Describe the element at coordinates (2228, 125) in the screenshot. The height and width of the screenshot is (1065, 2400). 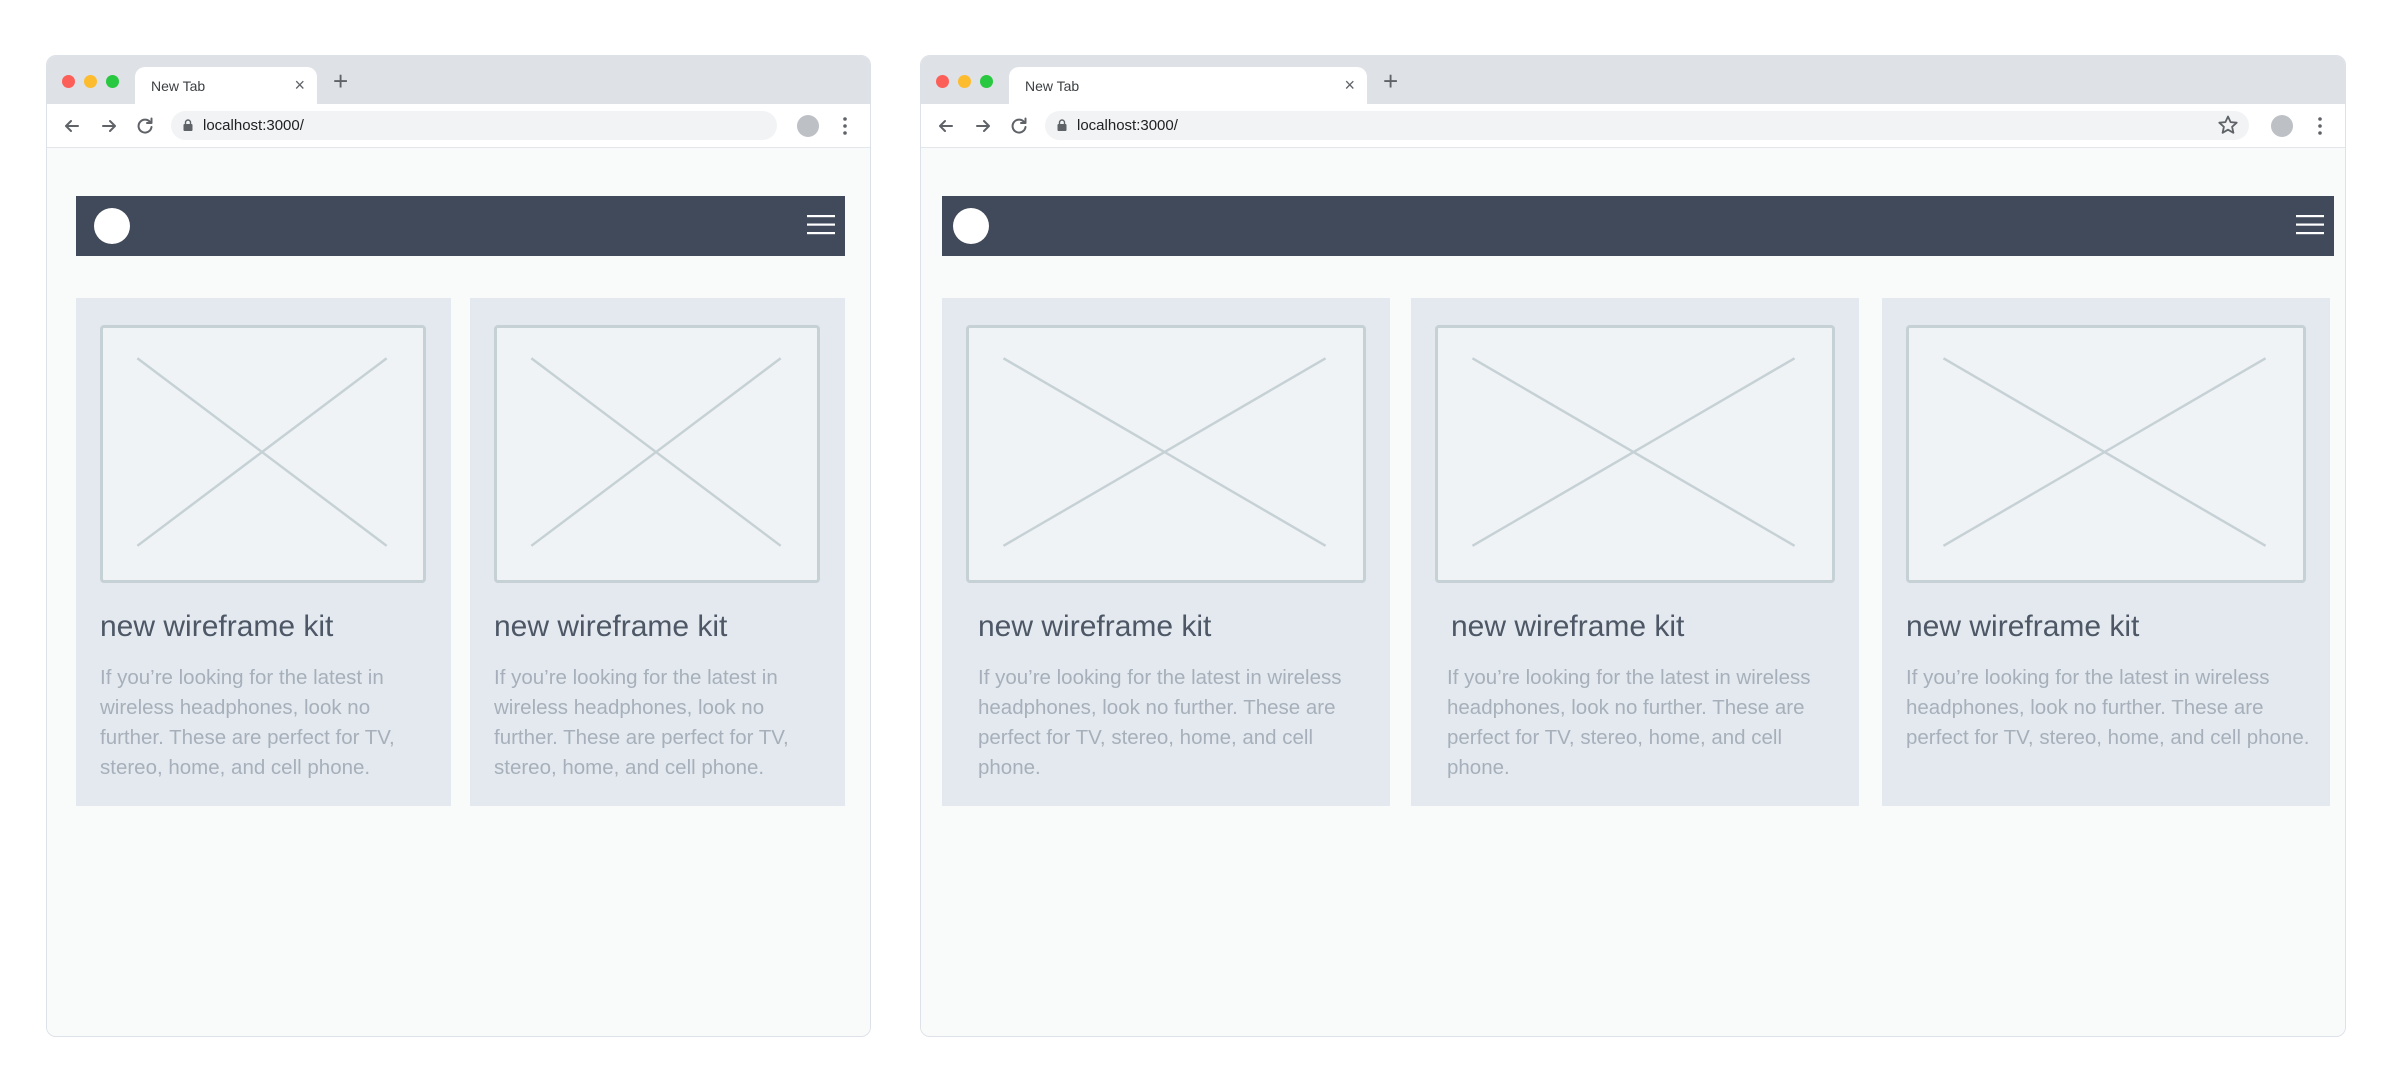
I see `star-icon` at that location.